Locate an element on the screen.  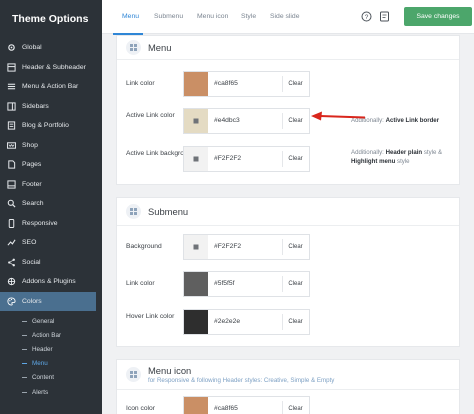
shop-icon is located at coordinates (11, 145).